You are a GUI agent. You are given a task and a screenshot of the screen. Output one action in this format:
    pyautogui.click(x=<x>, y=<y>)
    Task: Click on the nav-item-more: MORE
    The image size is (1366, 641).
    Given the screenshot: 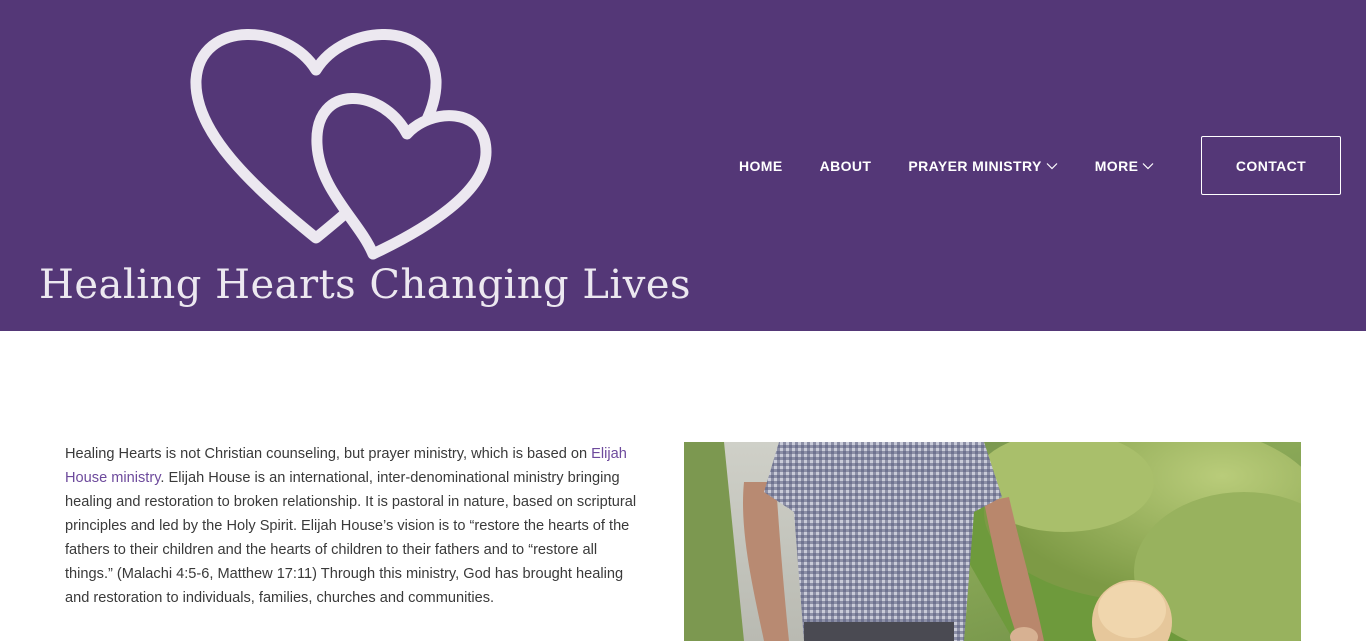 What is the action you would take?
    pyautogui.click(x=1125, y=166)
    